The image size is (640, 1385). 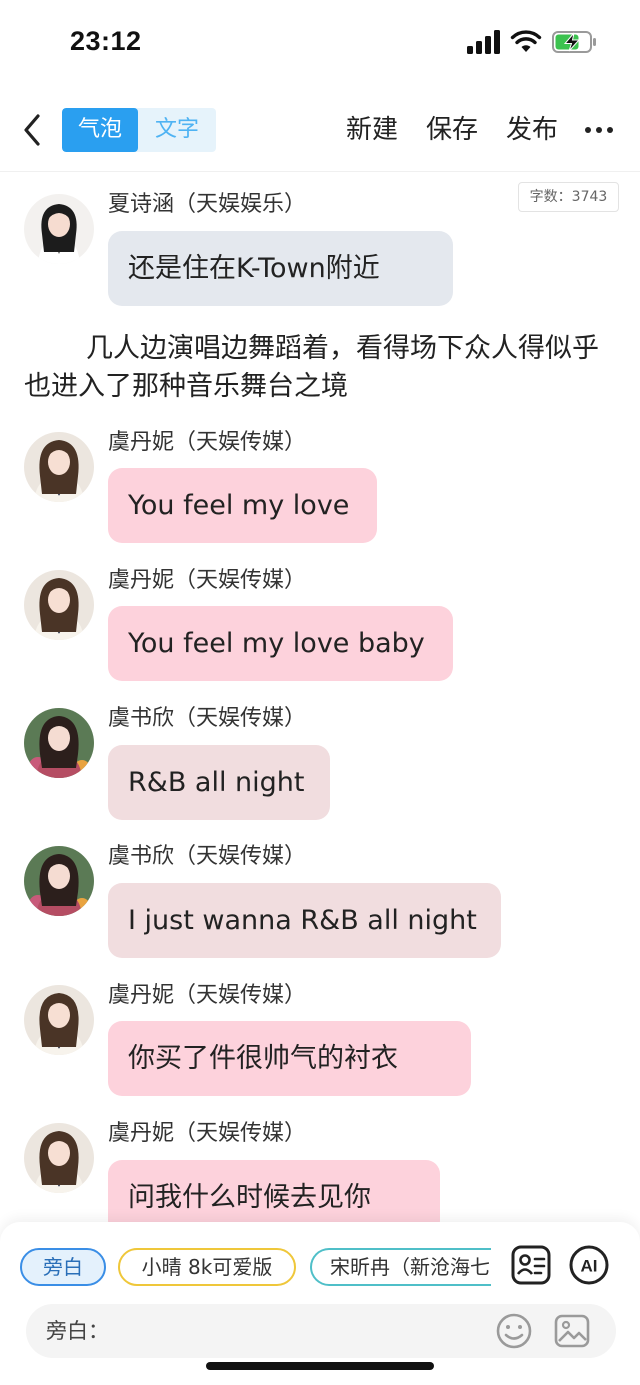 I want to click on message-bubble: 还是住在K-Town附近, so click(x=280, y=268).